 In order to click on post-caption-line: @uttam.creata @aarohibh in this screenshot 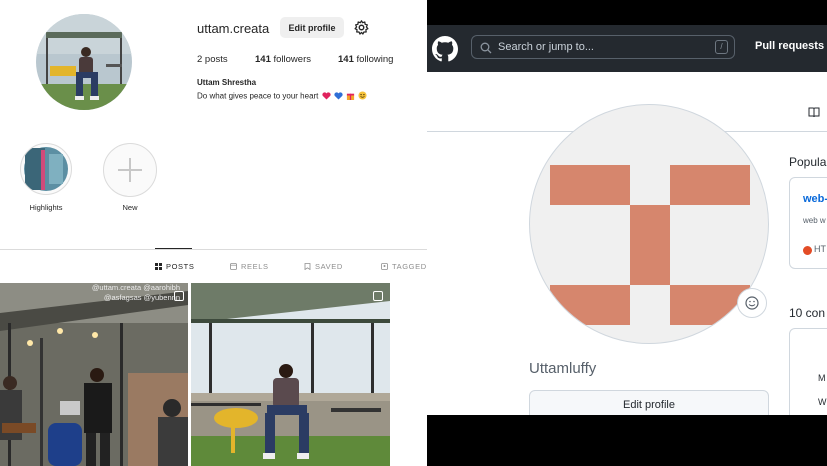, I will do `click(135, 287)`.